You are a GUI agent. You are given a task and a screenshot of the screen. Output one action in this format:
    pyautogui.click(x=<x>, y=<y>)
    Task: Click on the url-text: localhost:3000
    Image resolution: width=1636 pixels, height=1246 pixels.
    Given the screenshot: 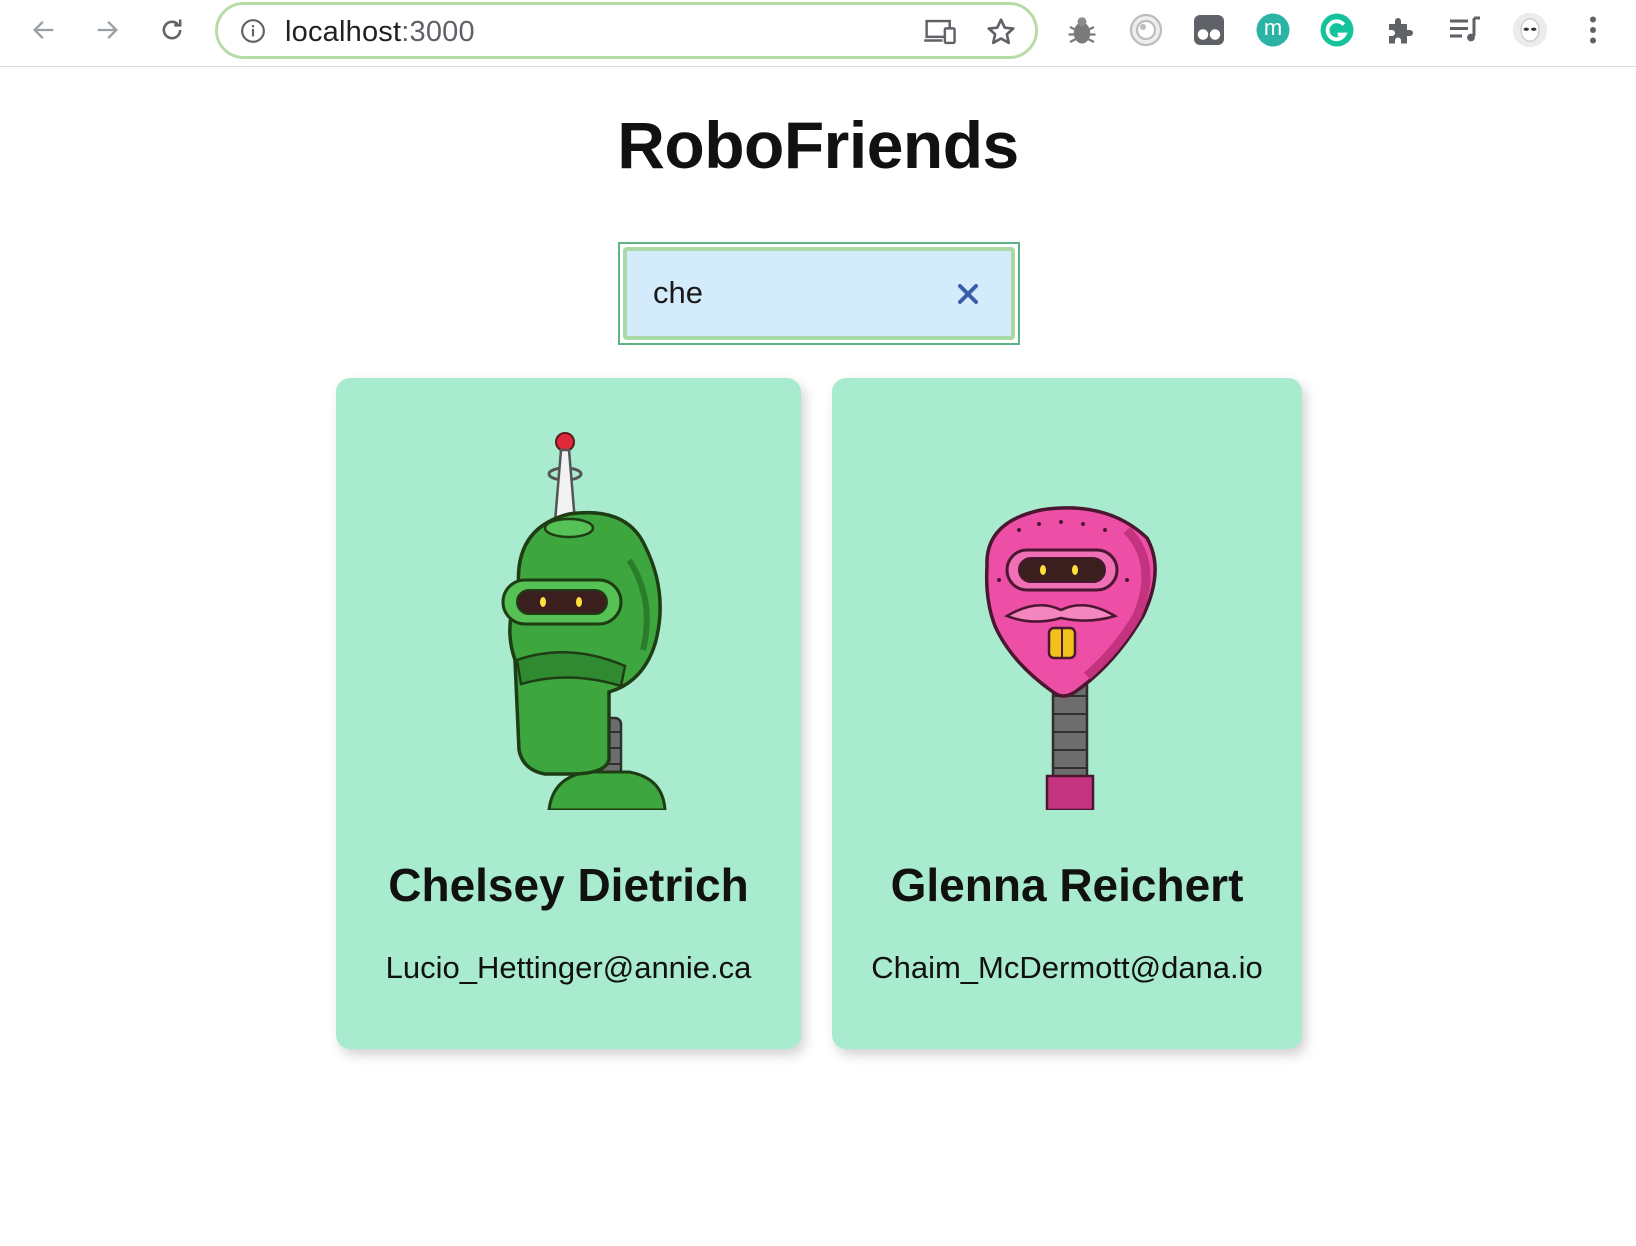 What is the action you would take?
    pyautogui.click(x=380, y=32)
    